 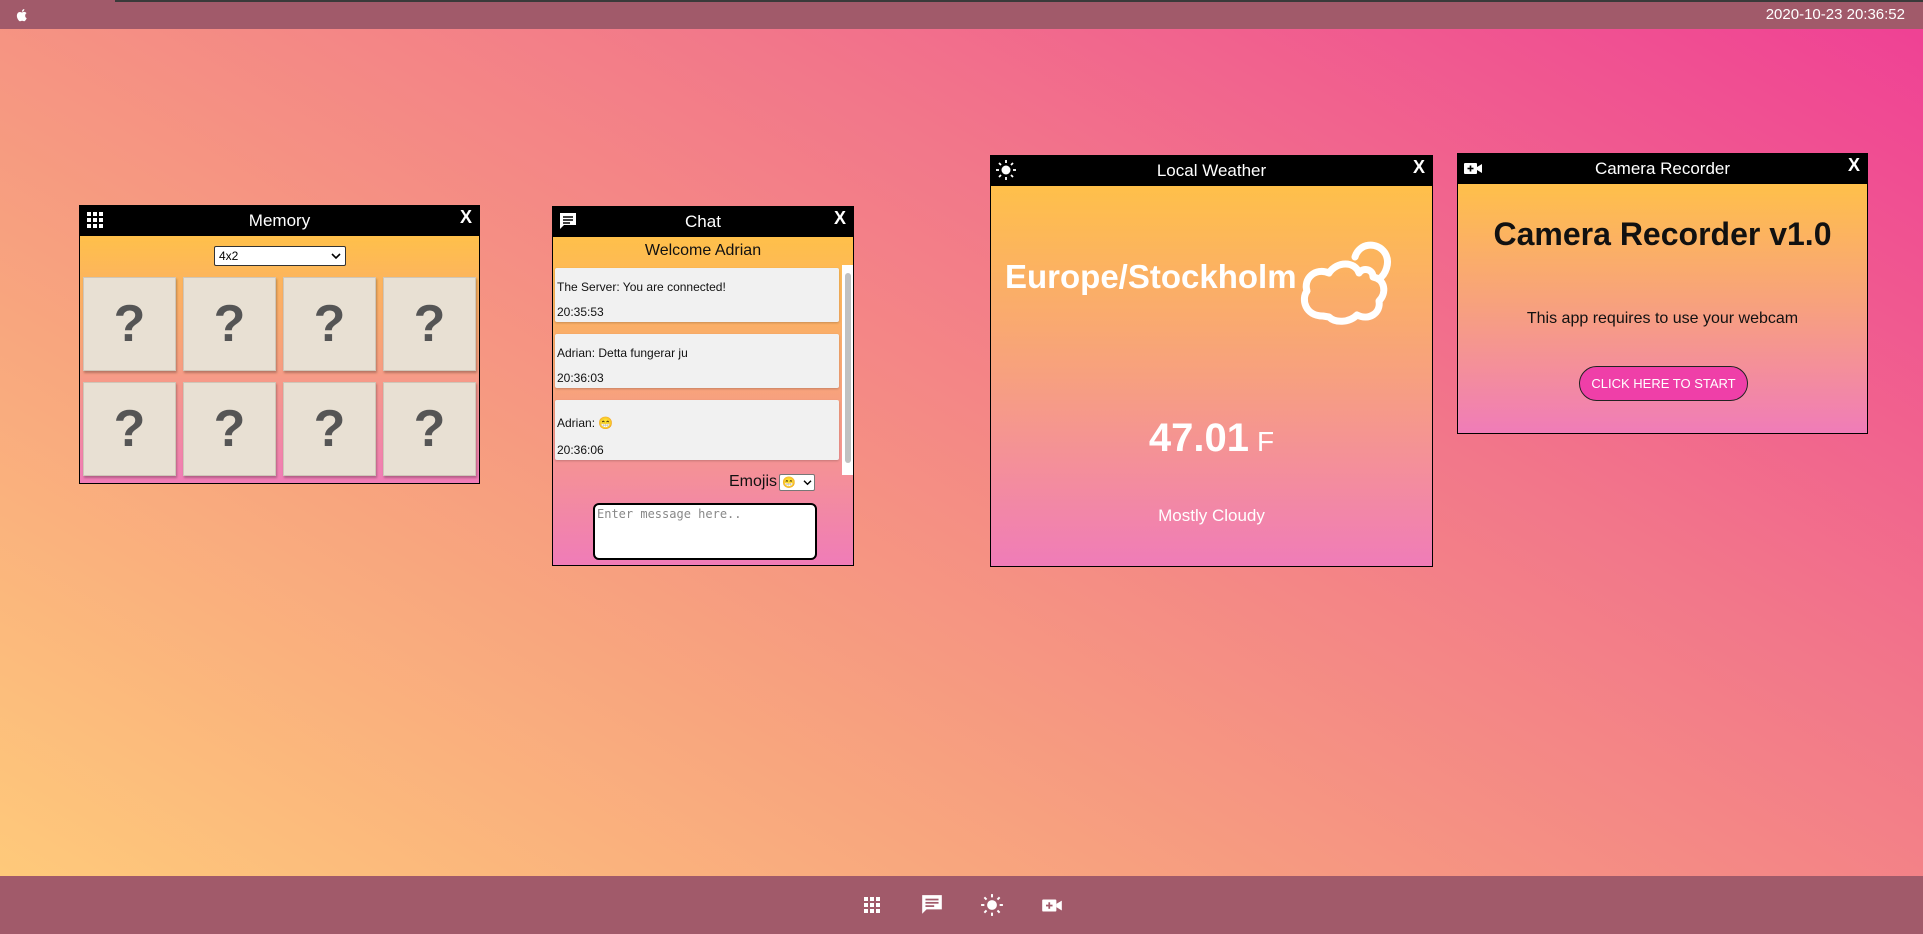 I want to click on message-scrollbar, so click(x=847, y=370).